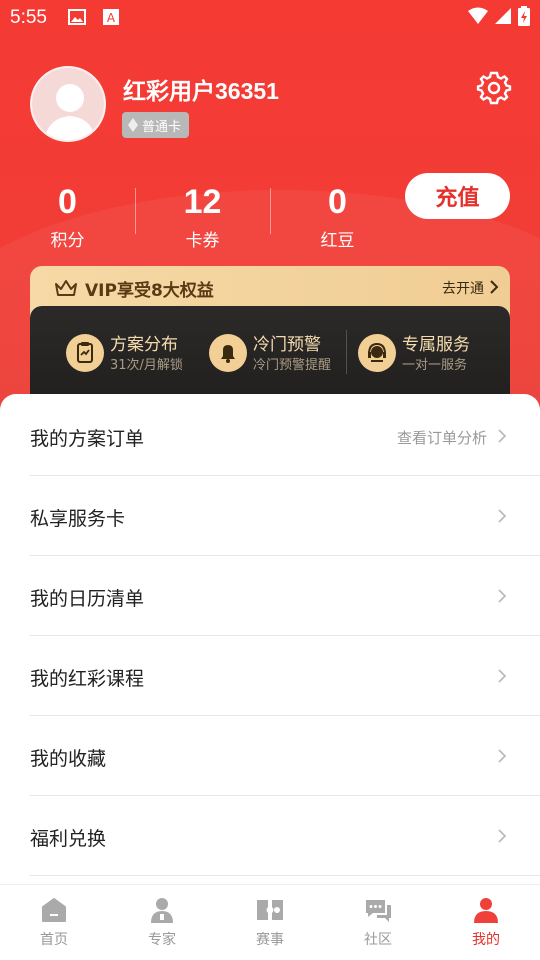 The width and height of the screenshot is (540, 960). Describe the element at coordinates (486, 940) in the screenshot. I see `tab-label: 我的` at that location.